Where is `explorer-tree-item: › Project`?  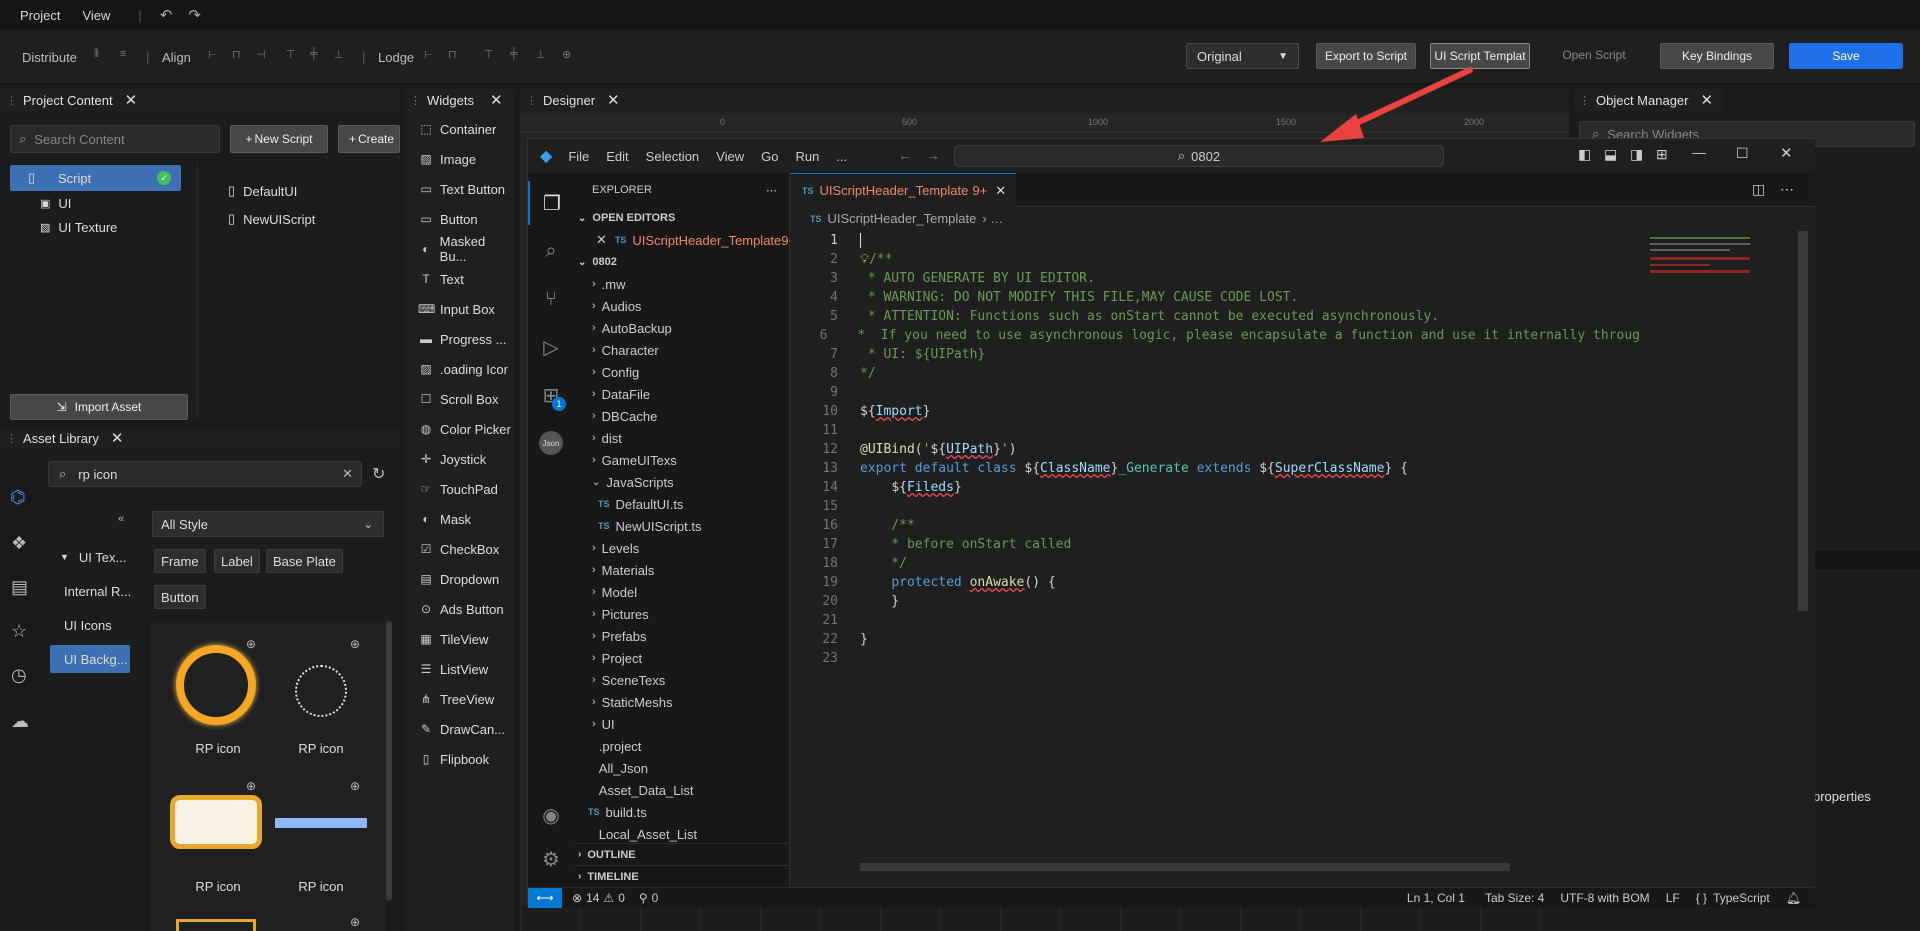
explorer-tree-item: › Project is located at coordinates (681, 658).